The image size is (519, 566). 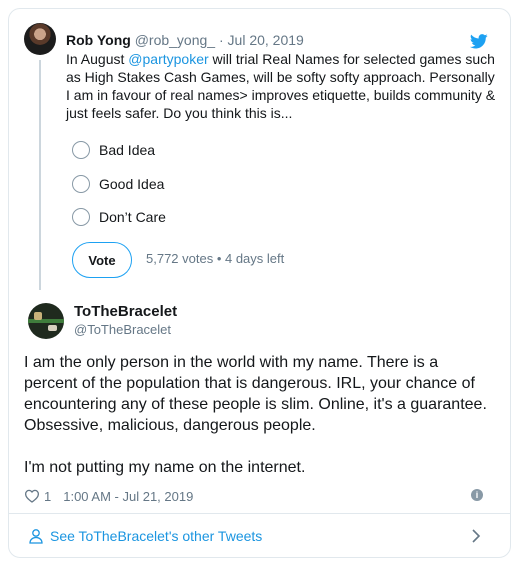 What do you see at coordinates (259, 513) in the screenshot?
I see `divider` at bounding box center [259, 513].